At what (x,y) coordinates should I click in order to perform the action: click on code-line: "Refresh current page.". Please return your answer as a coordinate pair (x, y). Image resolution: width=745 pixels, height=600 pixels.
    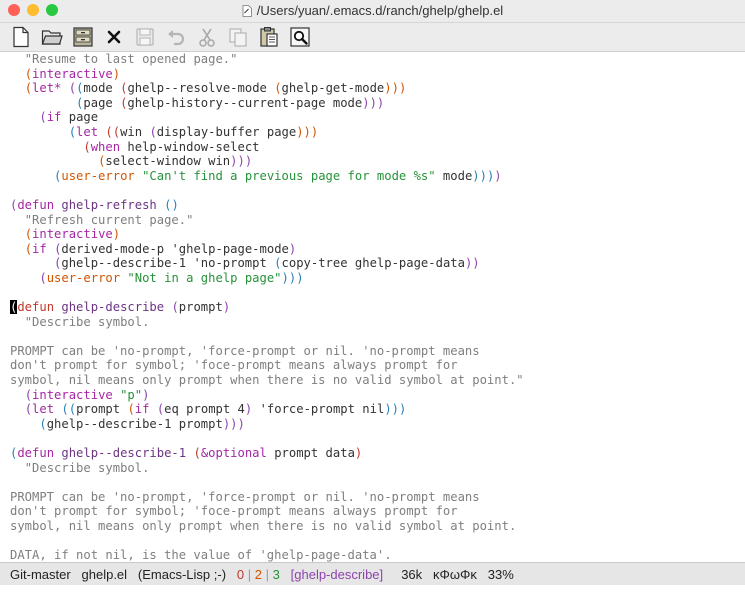
    Looking at the image, I should click on (377, 220).